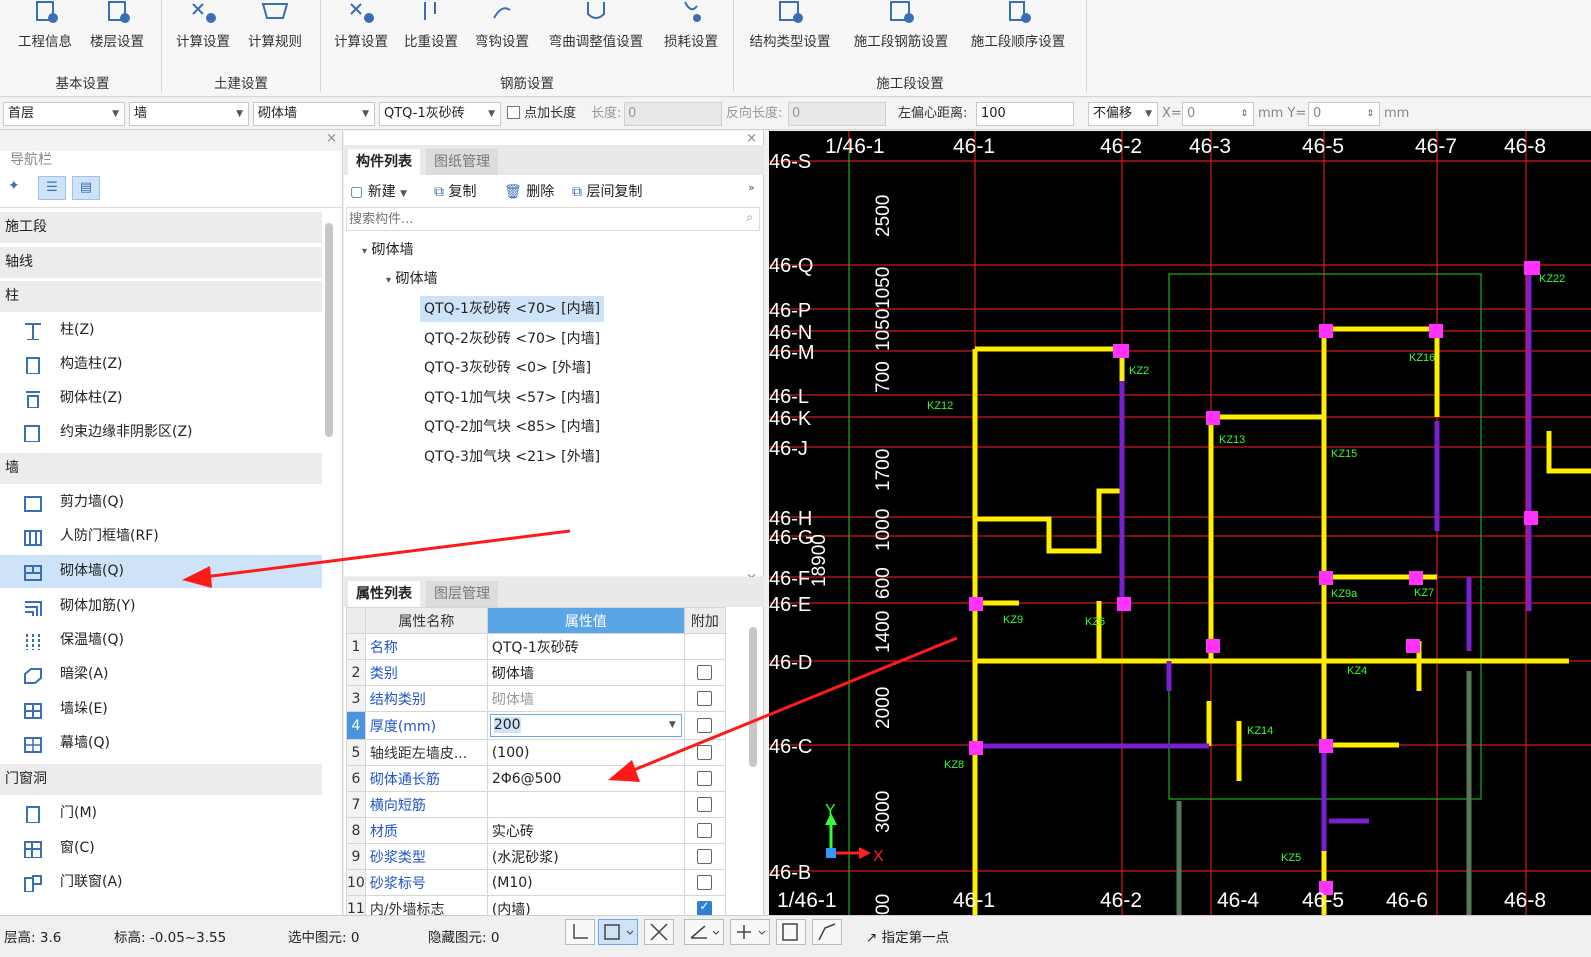 The image size is (1591, 957). What do you see at coordinates (411, 279) in the screenshot?
I see `tree-node-masonry-wall: ▾ 砌体墙` at bounding box center [411, 279].